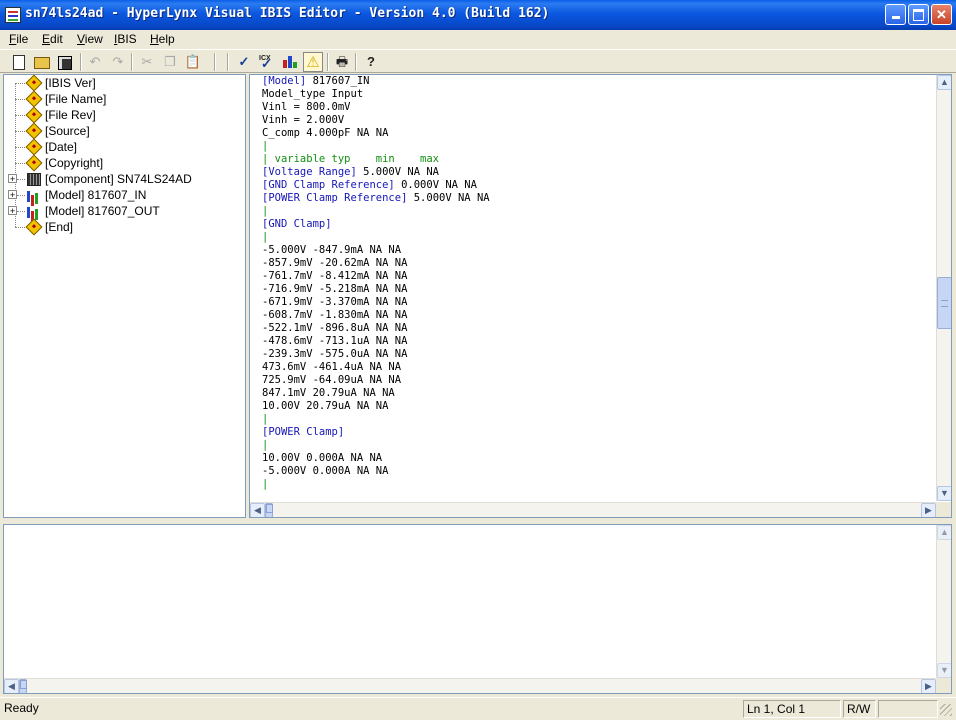 This screenshot has width=956, height=720. I want to click on tree-item-label: [Source], so click(67, 131).